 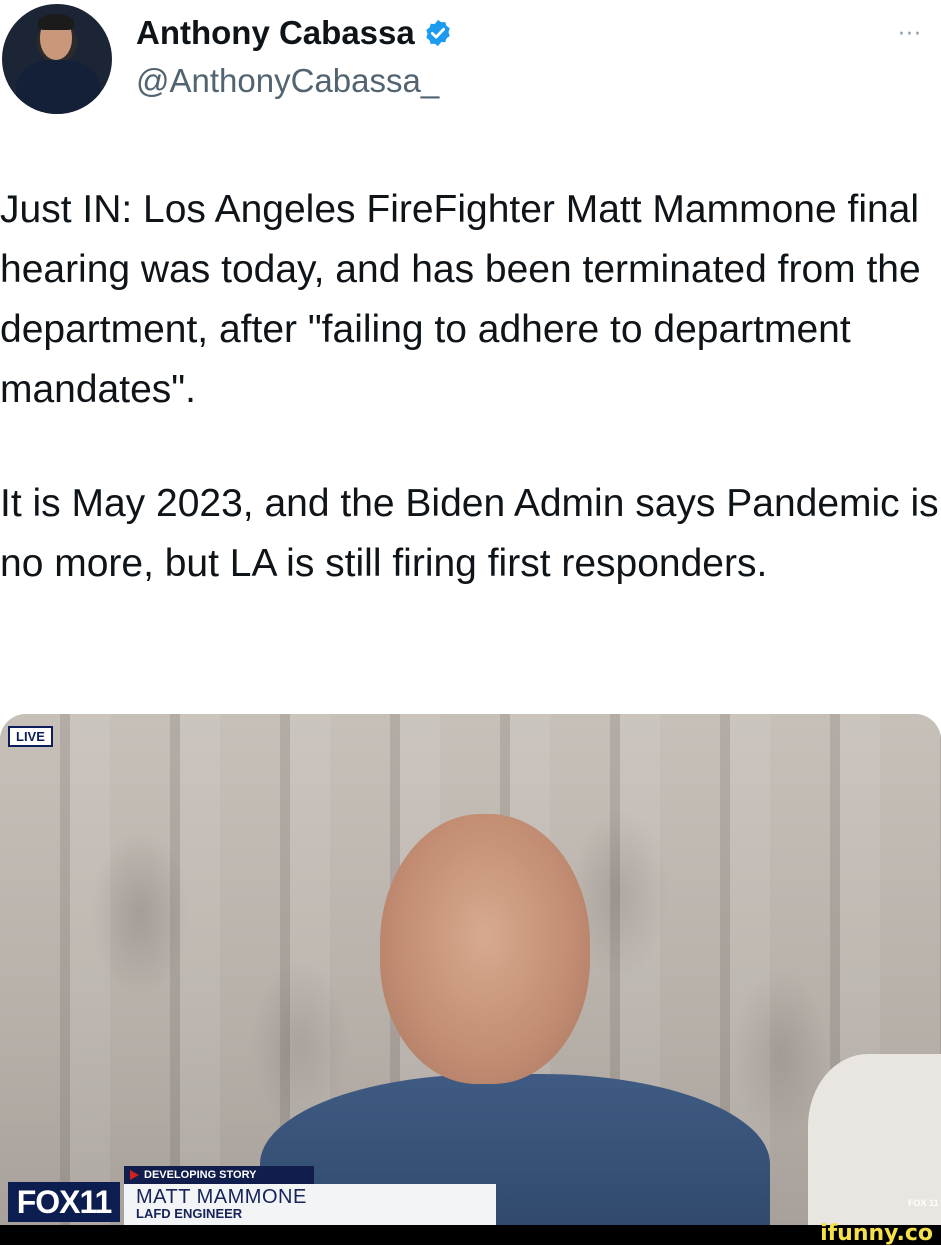 I want to click on network-bug: FOX 11, so click(x=923, y=1203).